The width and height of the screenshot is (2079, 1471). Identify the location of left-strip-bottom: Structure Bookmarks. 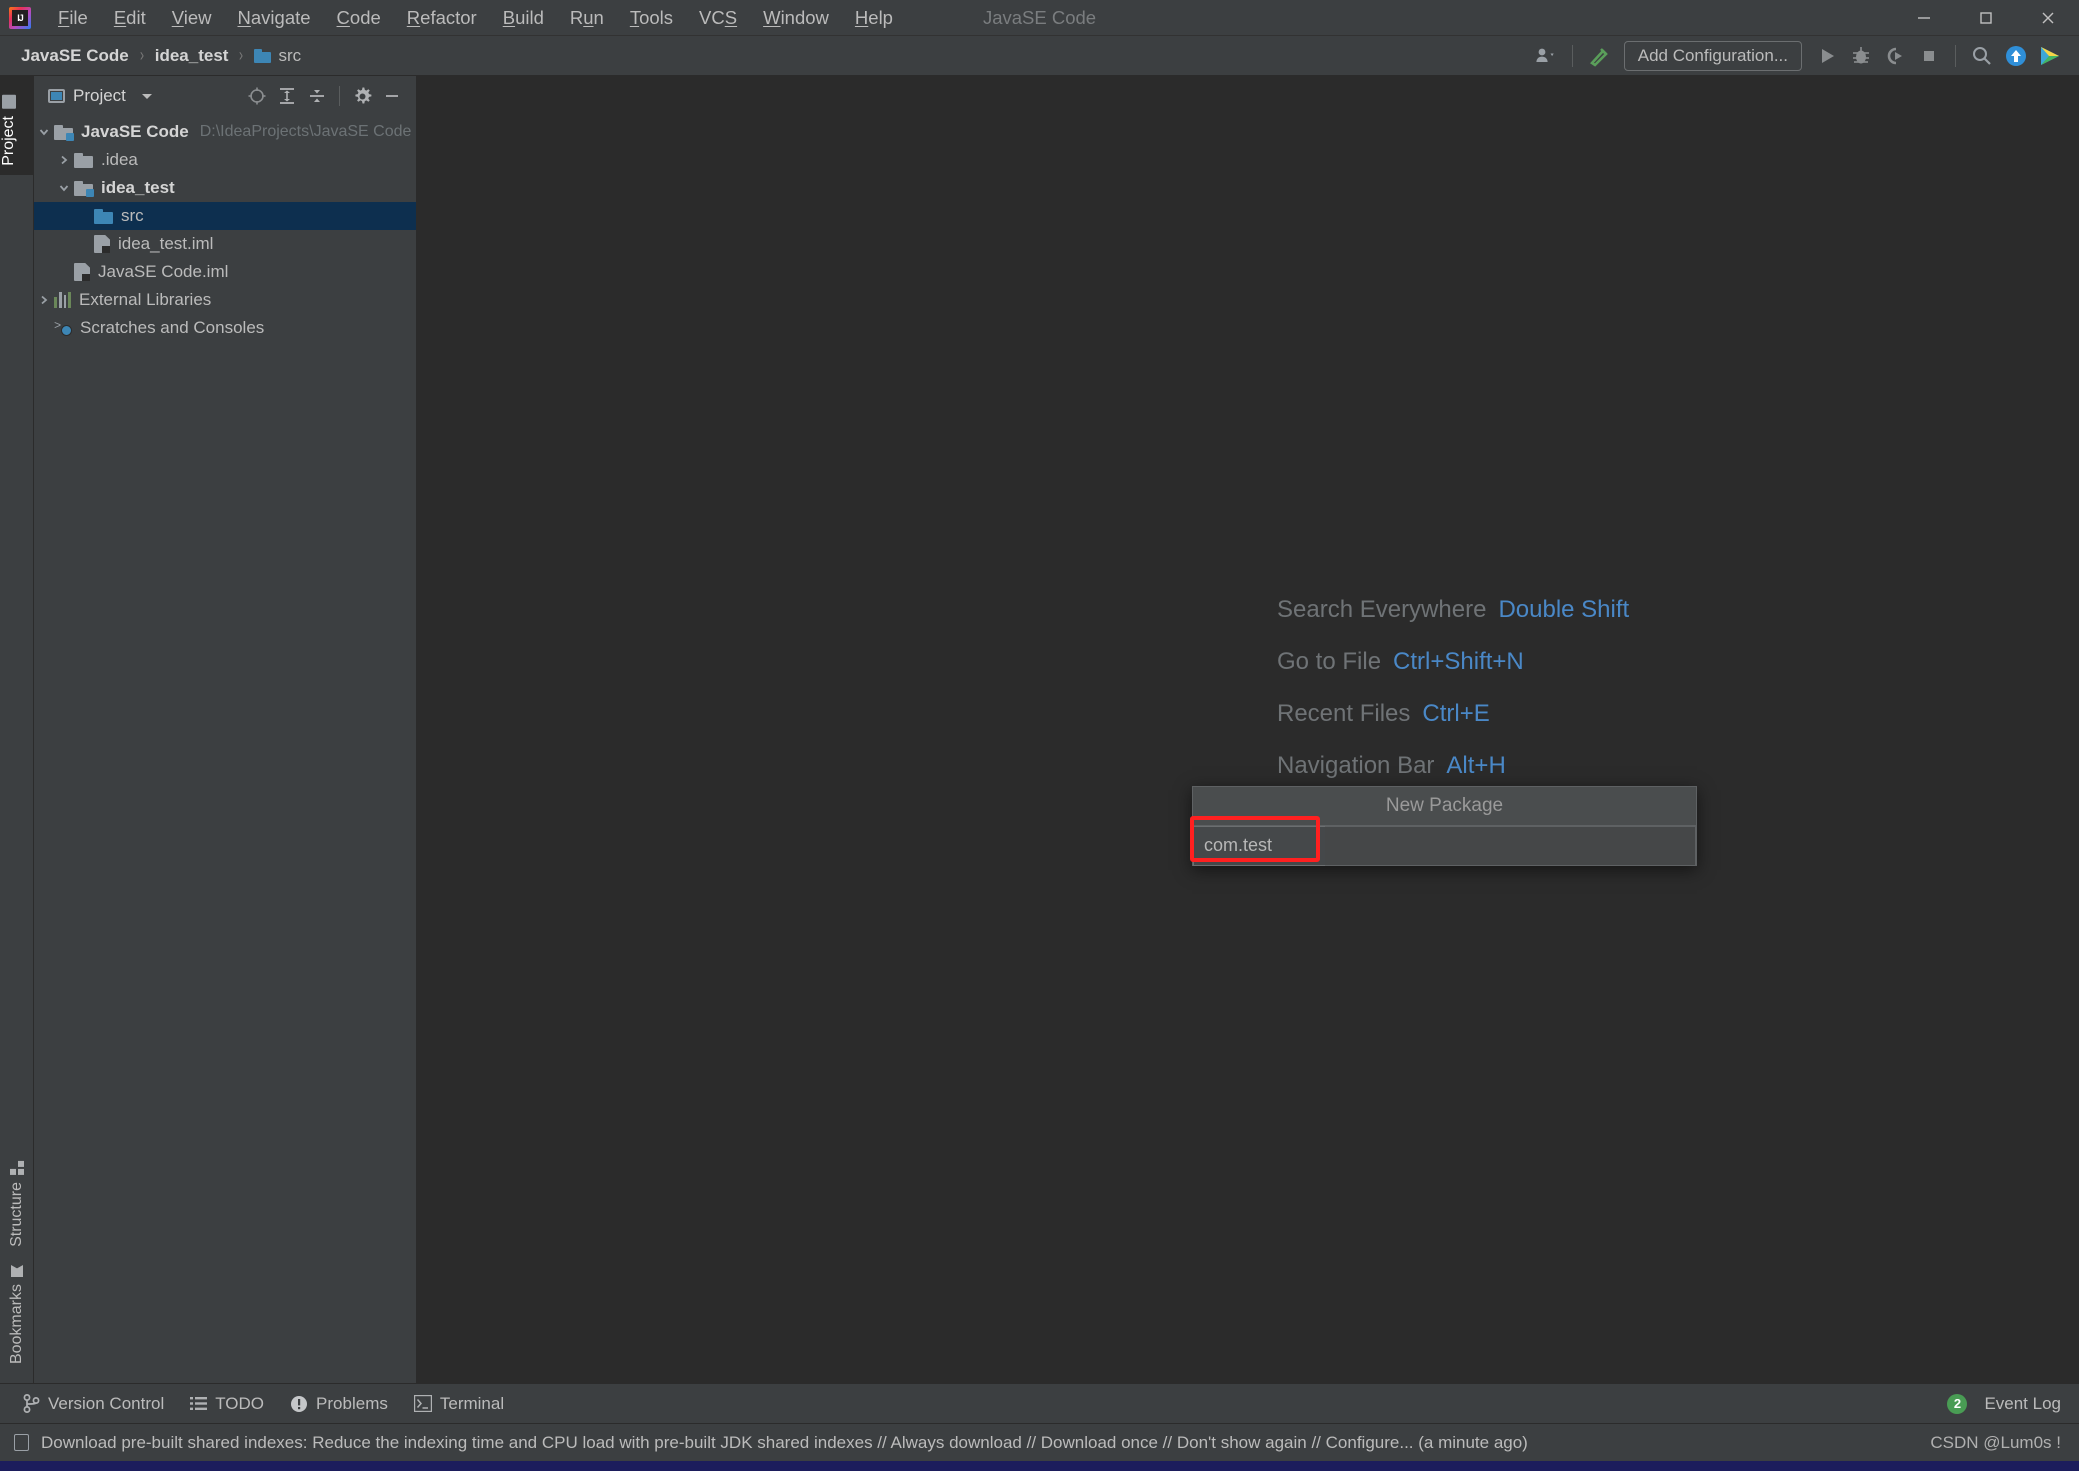
(16, 1267).